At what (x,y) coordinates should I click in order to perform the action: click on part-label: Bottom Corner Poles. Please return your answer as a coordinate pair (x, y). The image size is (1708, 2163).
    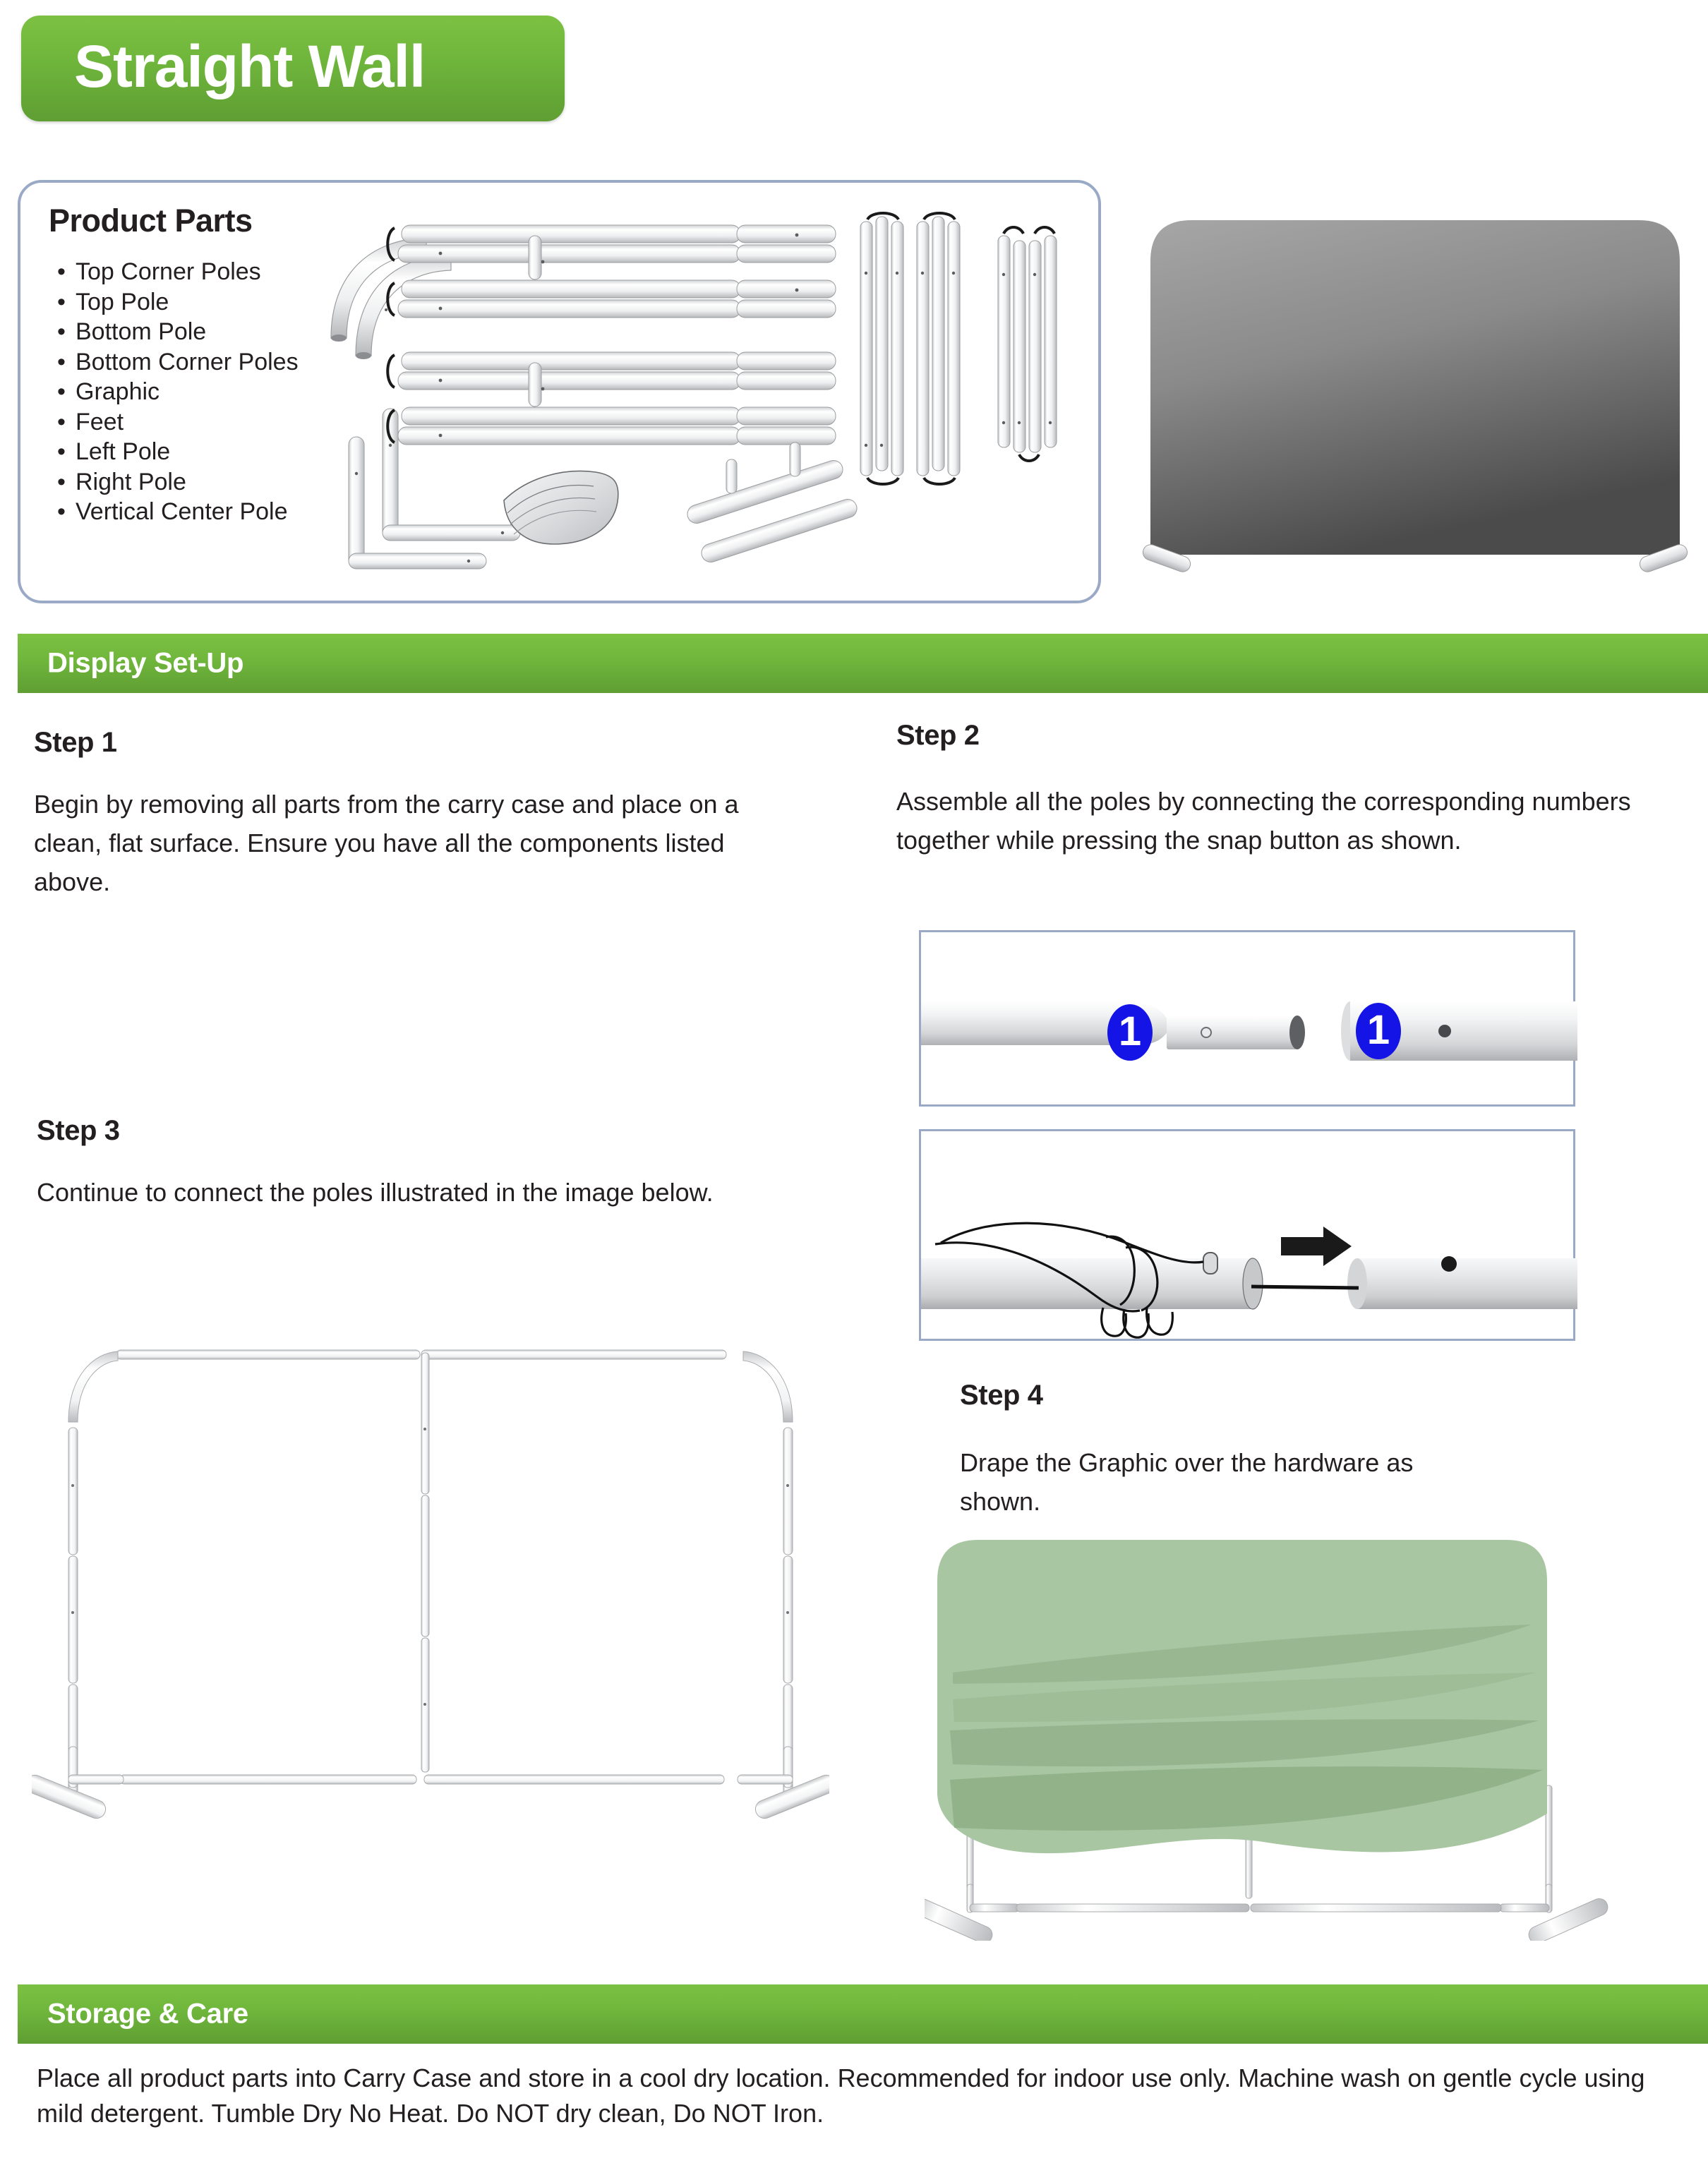
    Looking at the image, I should click on (187, 361).